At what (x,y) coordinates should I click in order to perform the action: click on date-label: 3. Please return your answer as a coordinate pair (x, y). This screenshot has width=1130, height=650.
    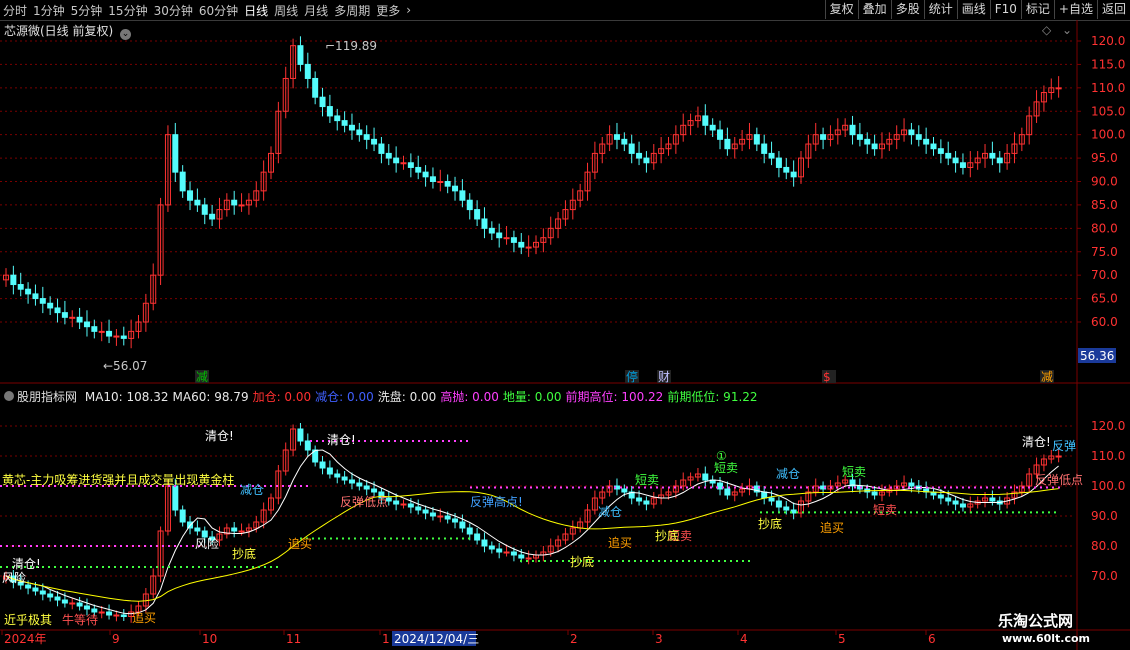
    Looking at the image, I should click on (659, 639).